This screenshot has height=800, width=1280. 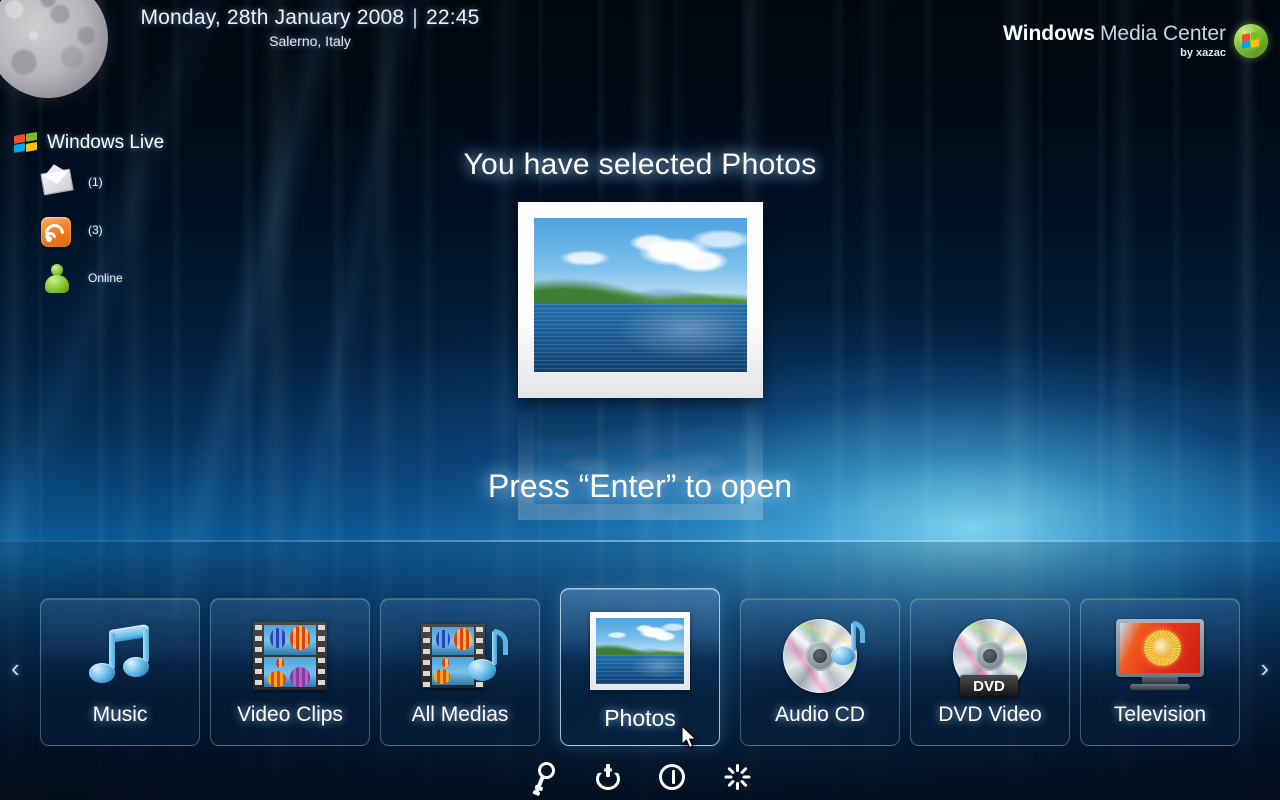 I want to click on film-strip-icon, so click(x=290, y=656).